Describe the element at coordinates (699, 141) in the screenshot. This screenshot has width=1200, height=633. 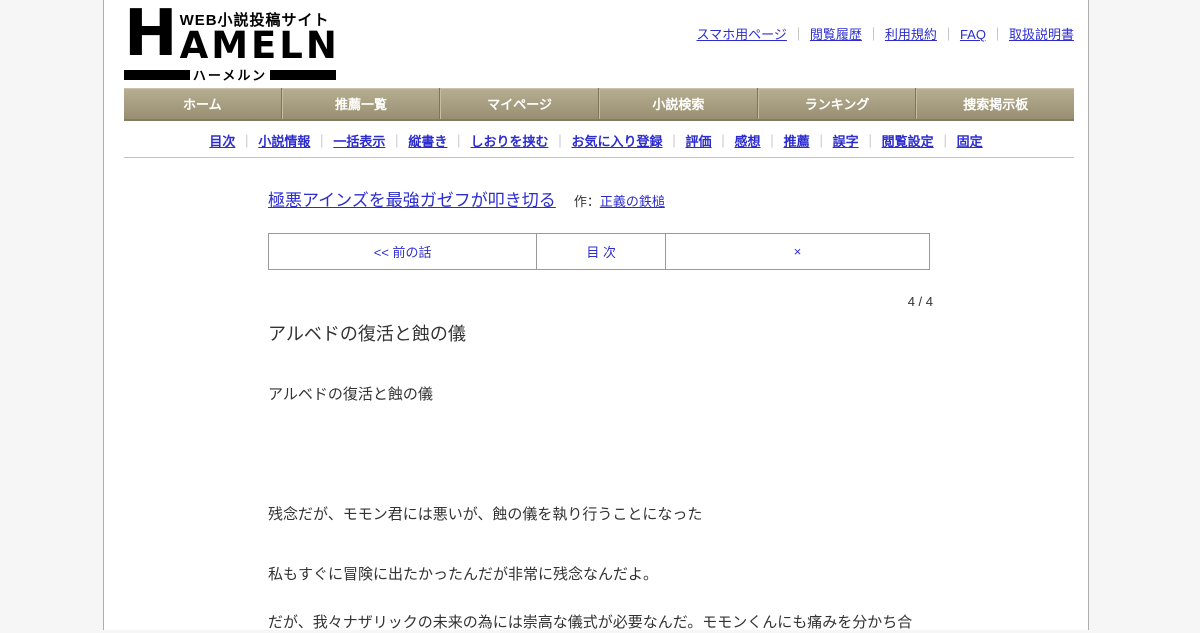
I see `subnav-rate: 評価` at that location.